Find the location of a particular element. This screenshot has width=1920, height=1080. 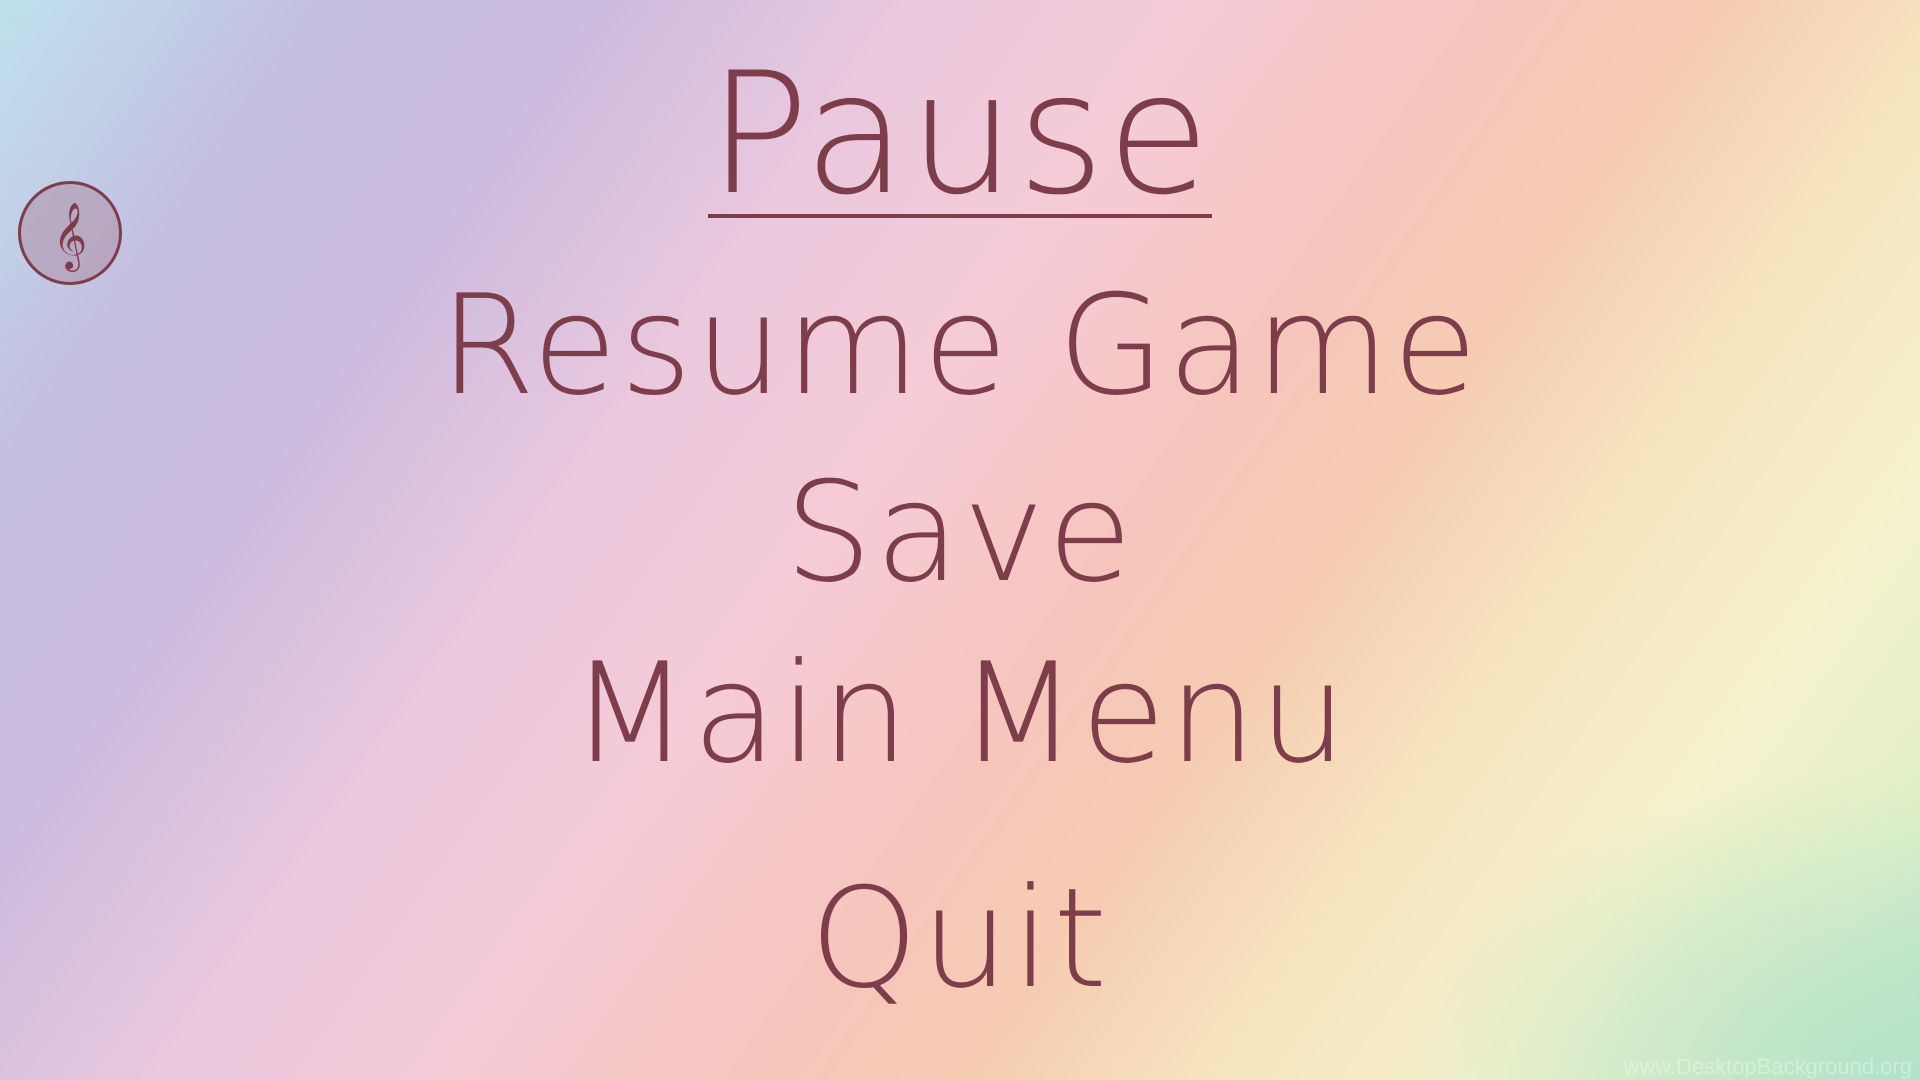

resume-game-button: Resume Game is located at coordinates (960, 346).